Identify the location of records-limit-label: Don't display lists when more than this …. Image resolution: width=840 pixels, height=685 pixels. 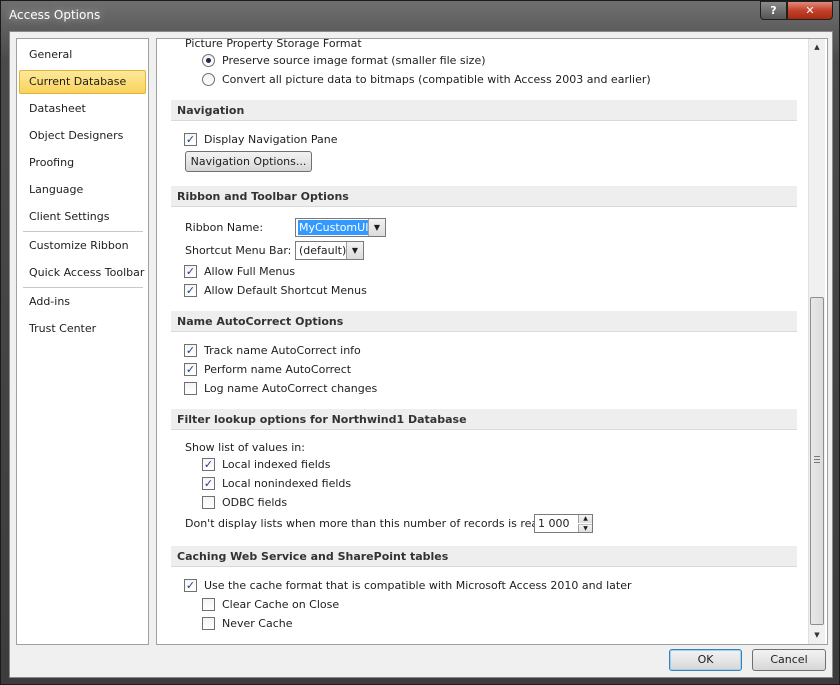
(367, 523).